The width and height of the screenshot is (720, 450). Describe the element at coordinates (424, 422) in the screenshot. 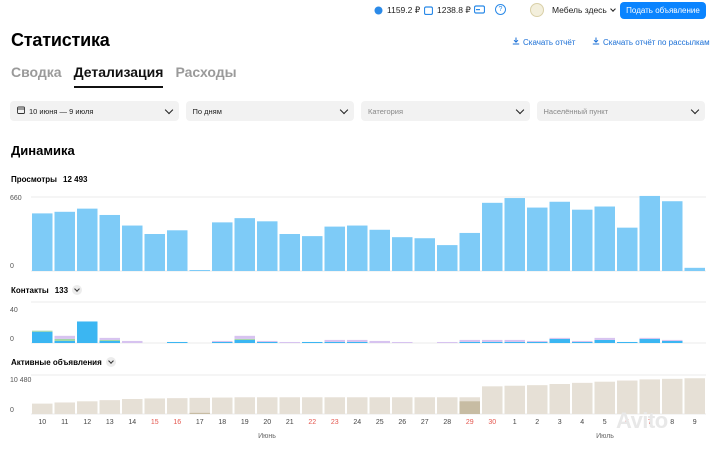

I see `x-tick-label: 27` at that location.